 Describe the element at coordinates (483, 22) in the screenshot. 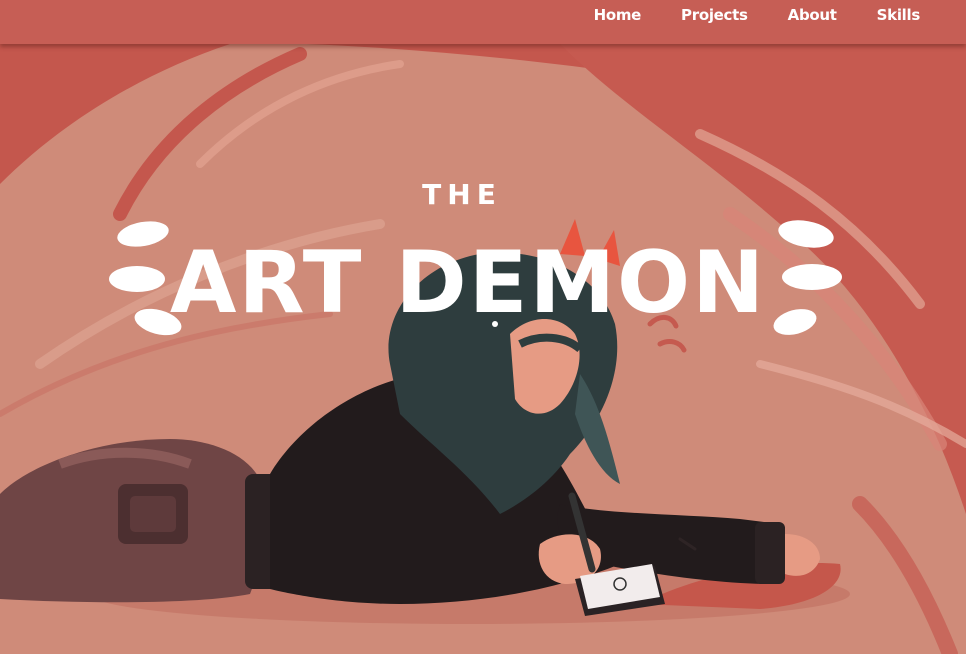

I see `top-navbar: Home Projects About Skills` at that location.